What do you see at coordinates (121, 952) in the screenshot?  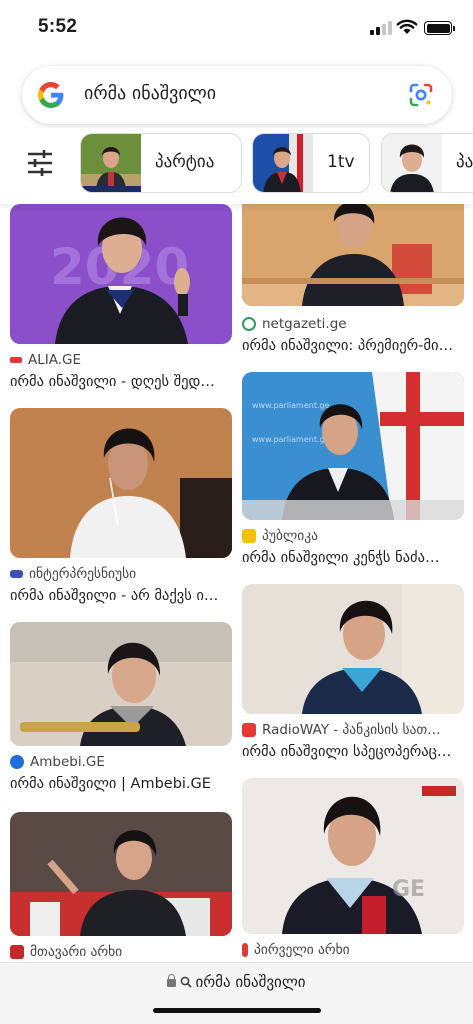 I see `result-source: მთავარი არხი` at bounding box center [121, 952].